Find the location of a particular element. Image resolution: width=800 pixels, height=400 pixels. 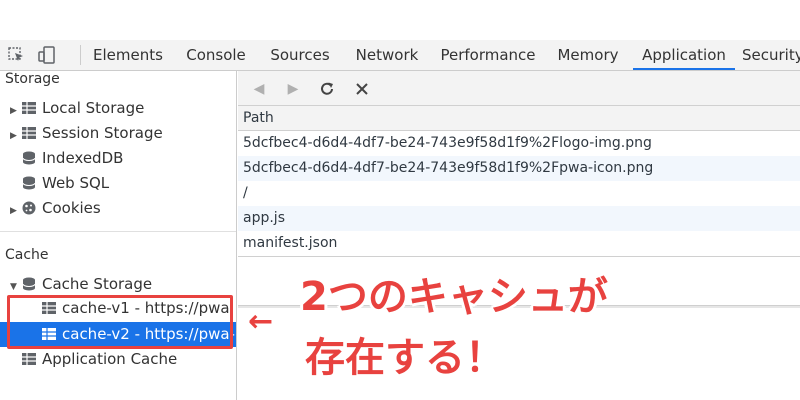

sidebar-item-cache-storage: ▼ Cache Storage is located at coordinates (81, 284).